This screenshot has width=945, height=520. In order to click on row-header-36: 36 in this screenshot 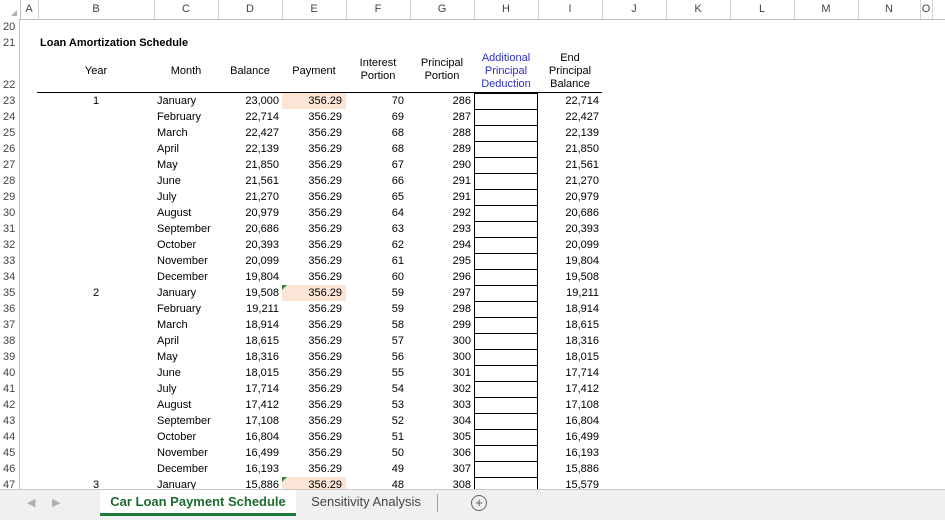, I will do `click(10, 309)`.